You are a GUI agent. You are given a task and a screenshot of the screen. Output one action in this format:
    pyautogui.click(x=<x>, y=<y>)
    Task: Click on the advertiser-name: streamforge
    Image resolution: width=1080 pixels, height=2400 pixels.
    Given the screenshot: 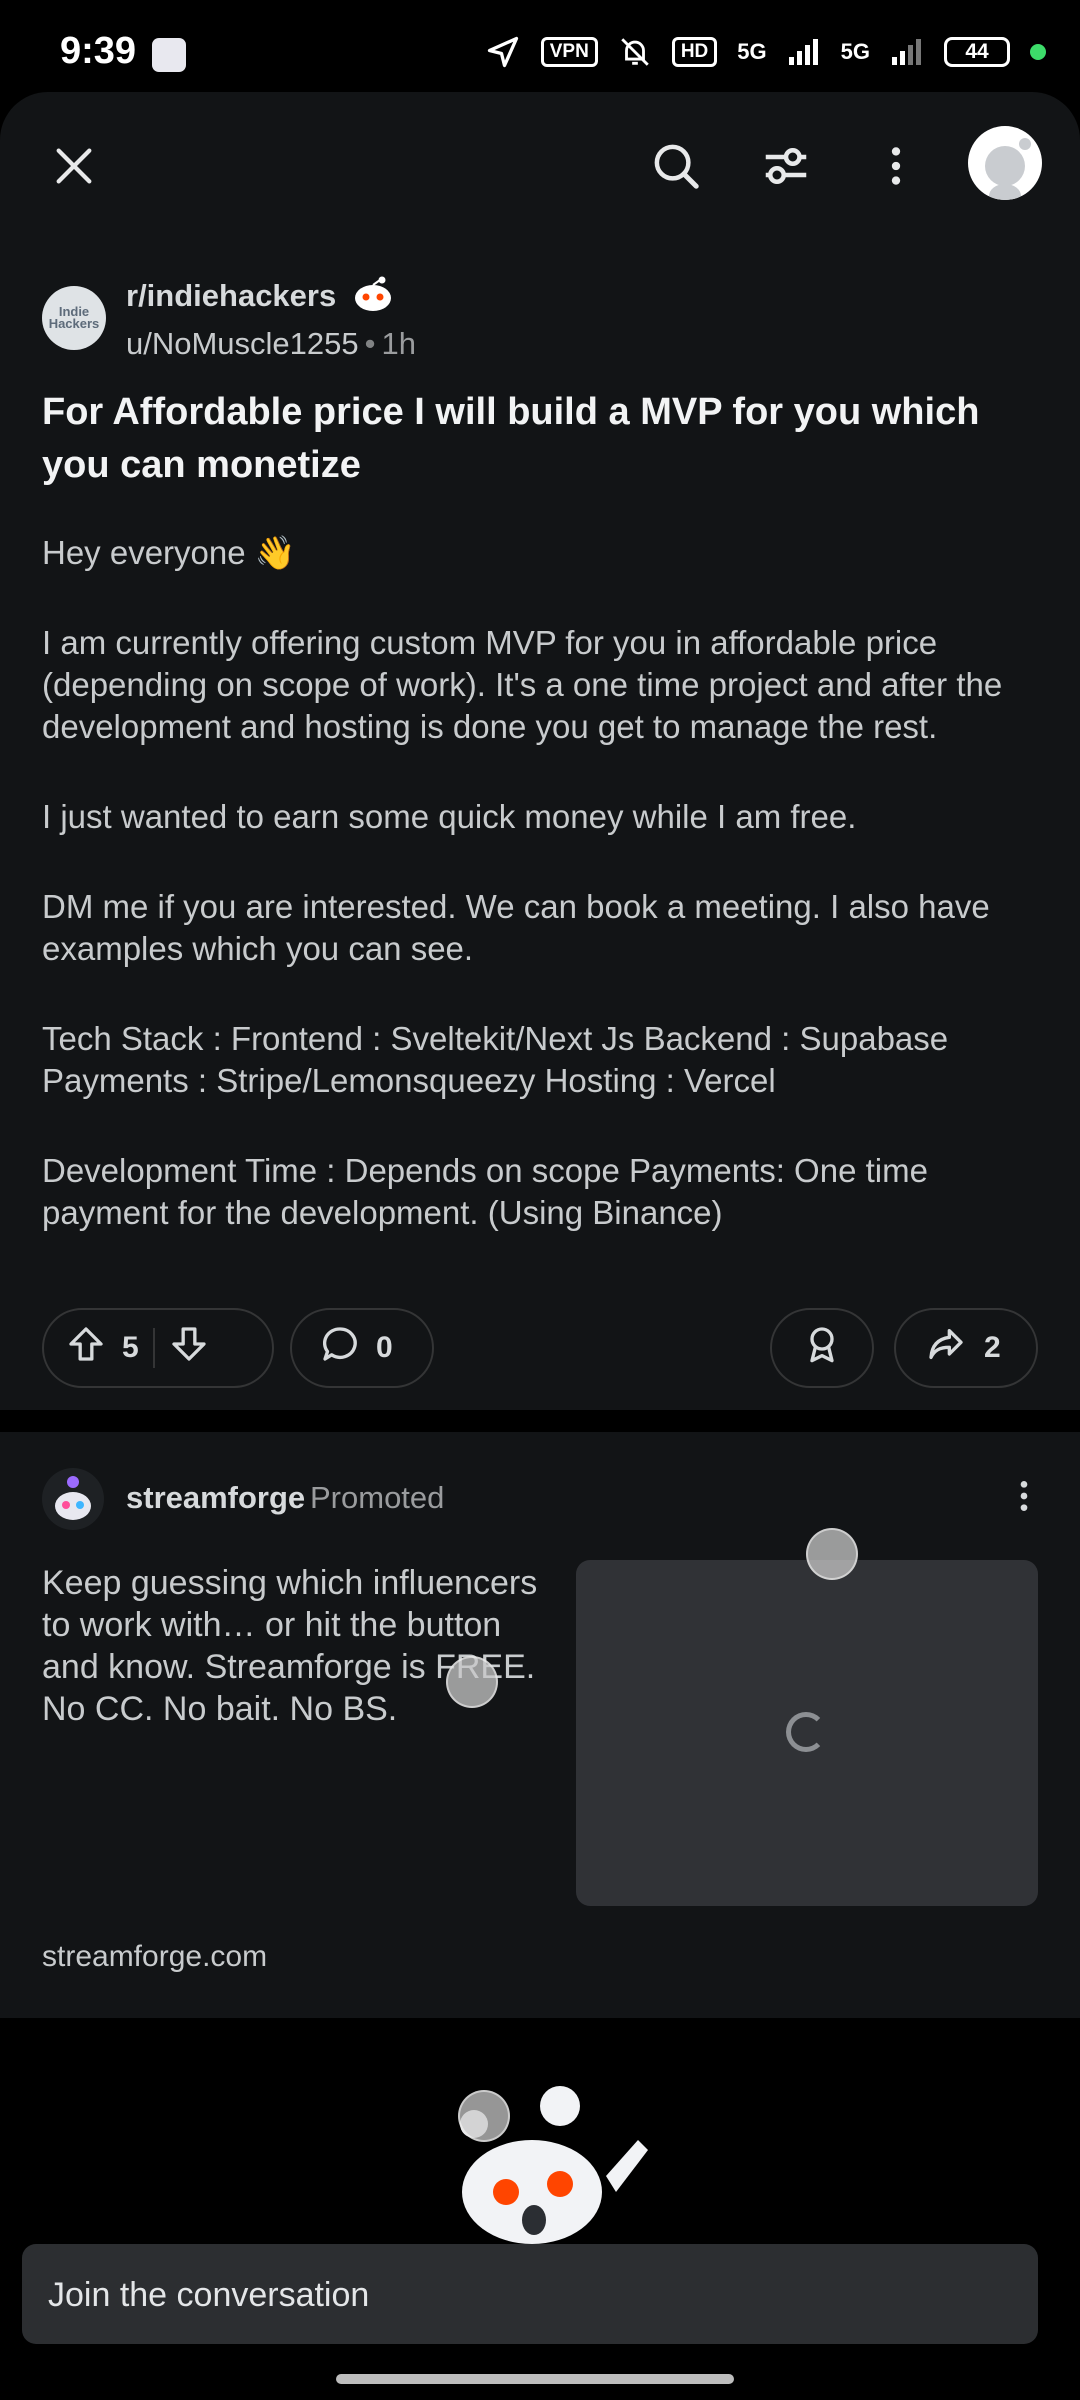 What is the action you would take?
    pyautogui.click(x=215, y=1498)
    